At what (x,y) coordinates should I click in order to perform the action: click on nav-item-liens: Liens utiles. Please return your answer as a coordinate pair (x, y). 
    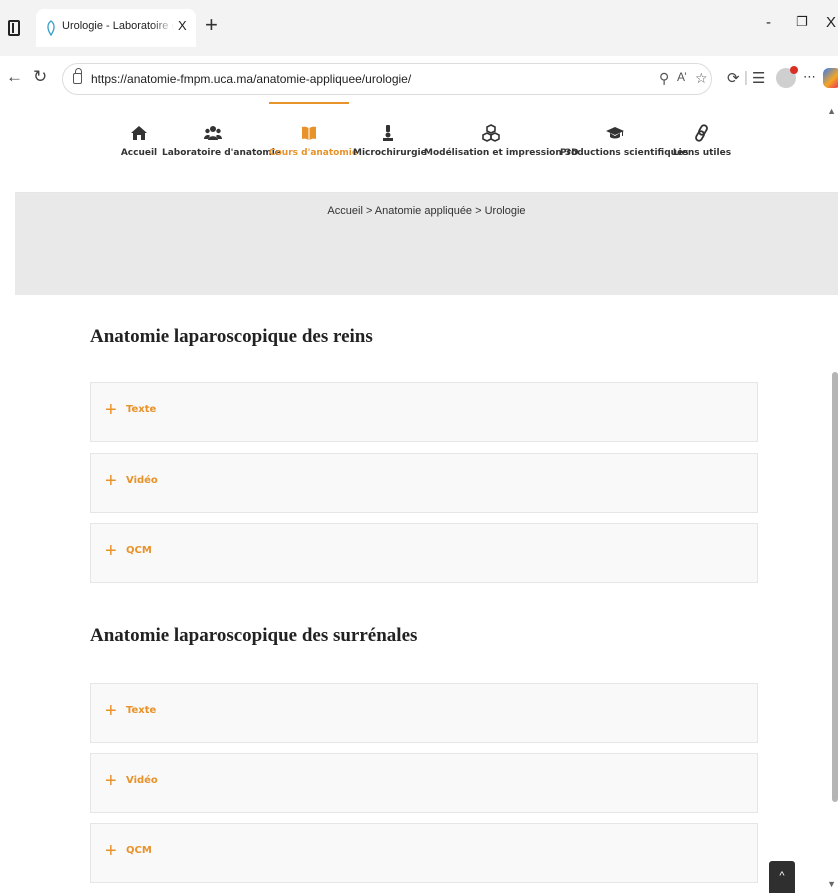
    Looking at the image, I should click on (702, 147).